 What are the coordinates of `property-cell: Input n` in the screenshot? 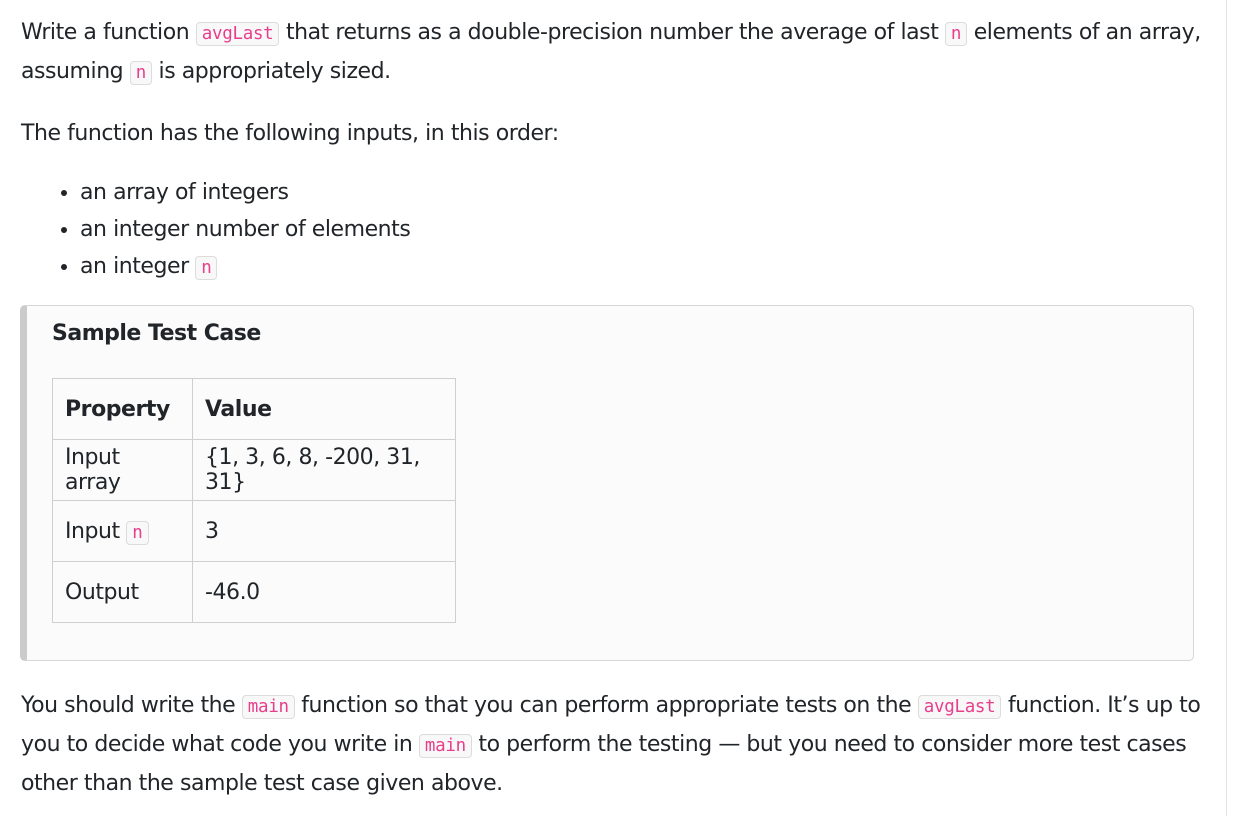 It's located at (122, 531).